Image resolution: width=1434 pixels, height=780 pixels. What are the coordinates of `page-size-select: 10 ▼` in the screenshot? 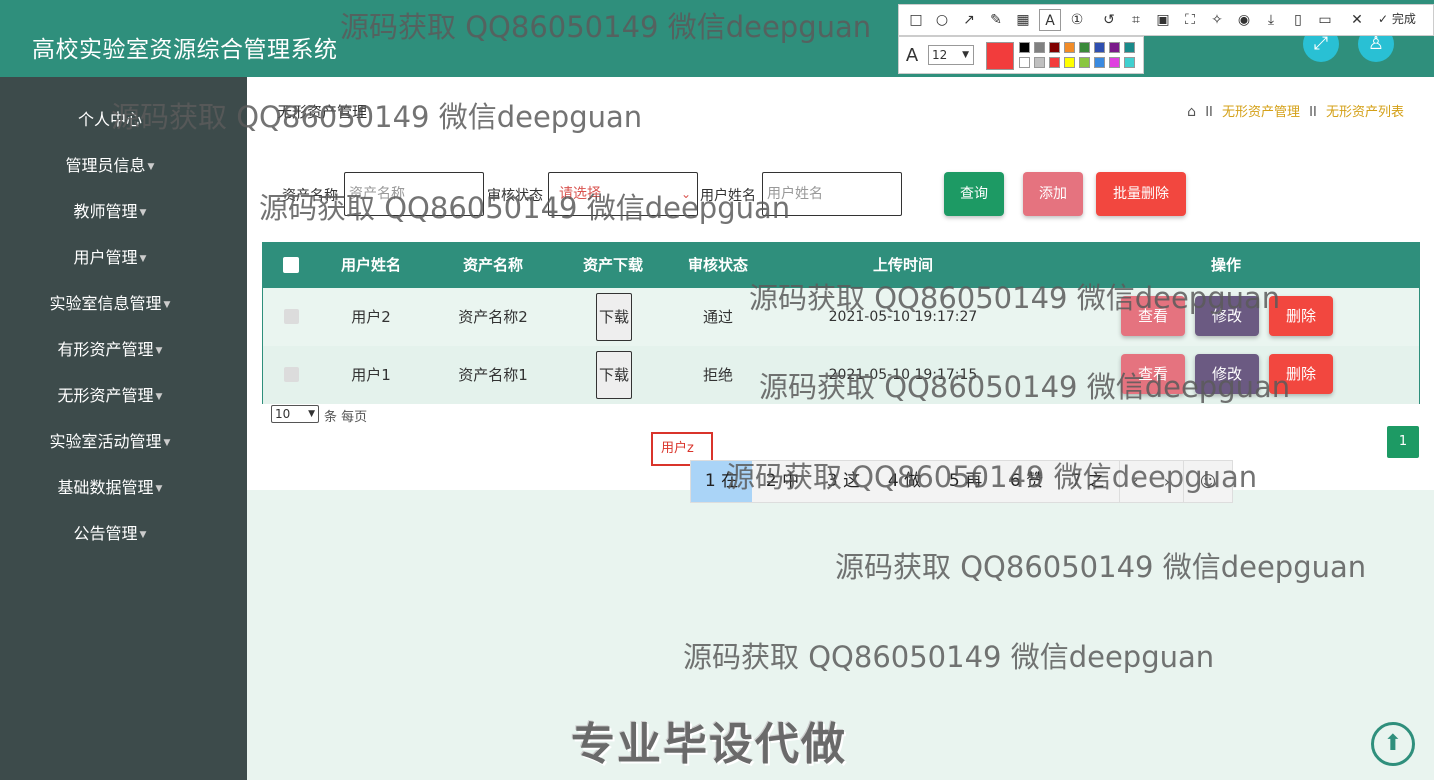 It's located at (295, 414).